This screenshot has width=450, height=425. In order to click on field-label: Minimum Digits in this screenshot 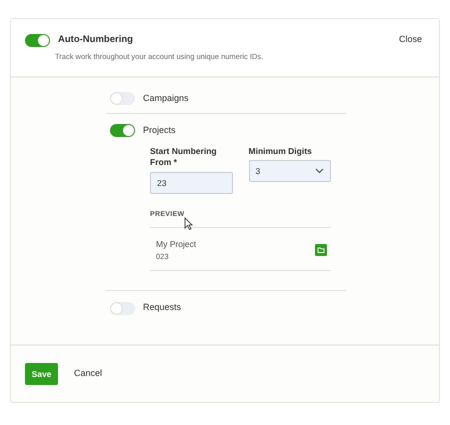, I will do `click(280, 152)`.